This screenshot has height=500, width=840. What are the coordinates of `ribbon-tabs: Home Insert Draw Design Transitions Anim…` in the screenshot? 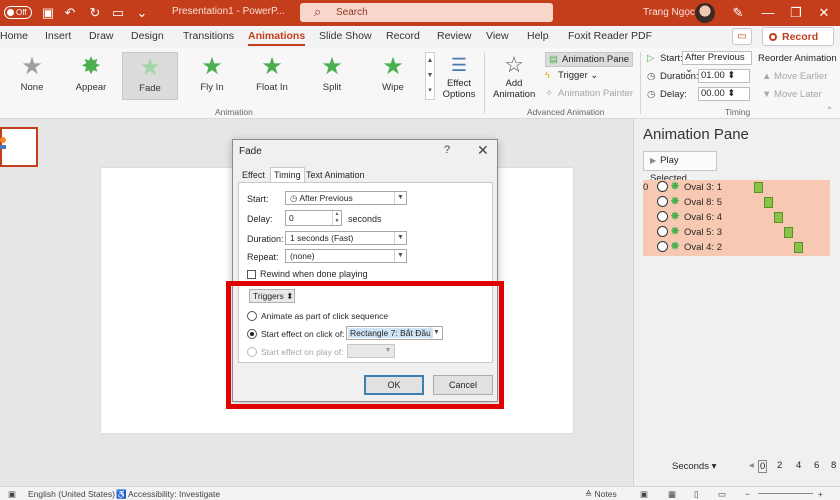 It's located at (420, 37).